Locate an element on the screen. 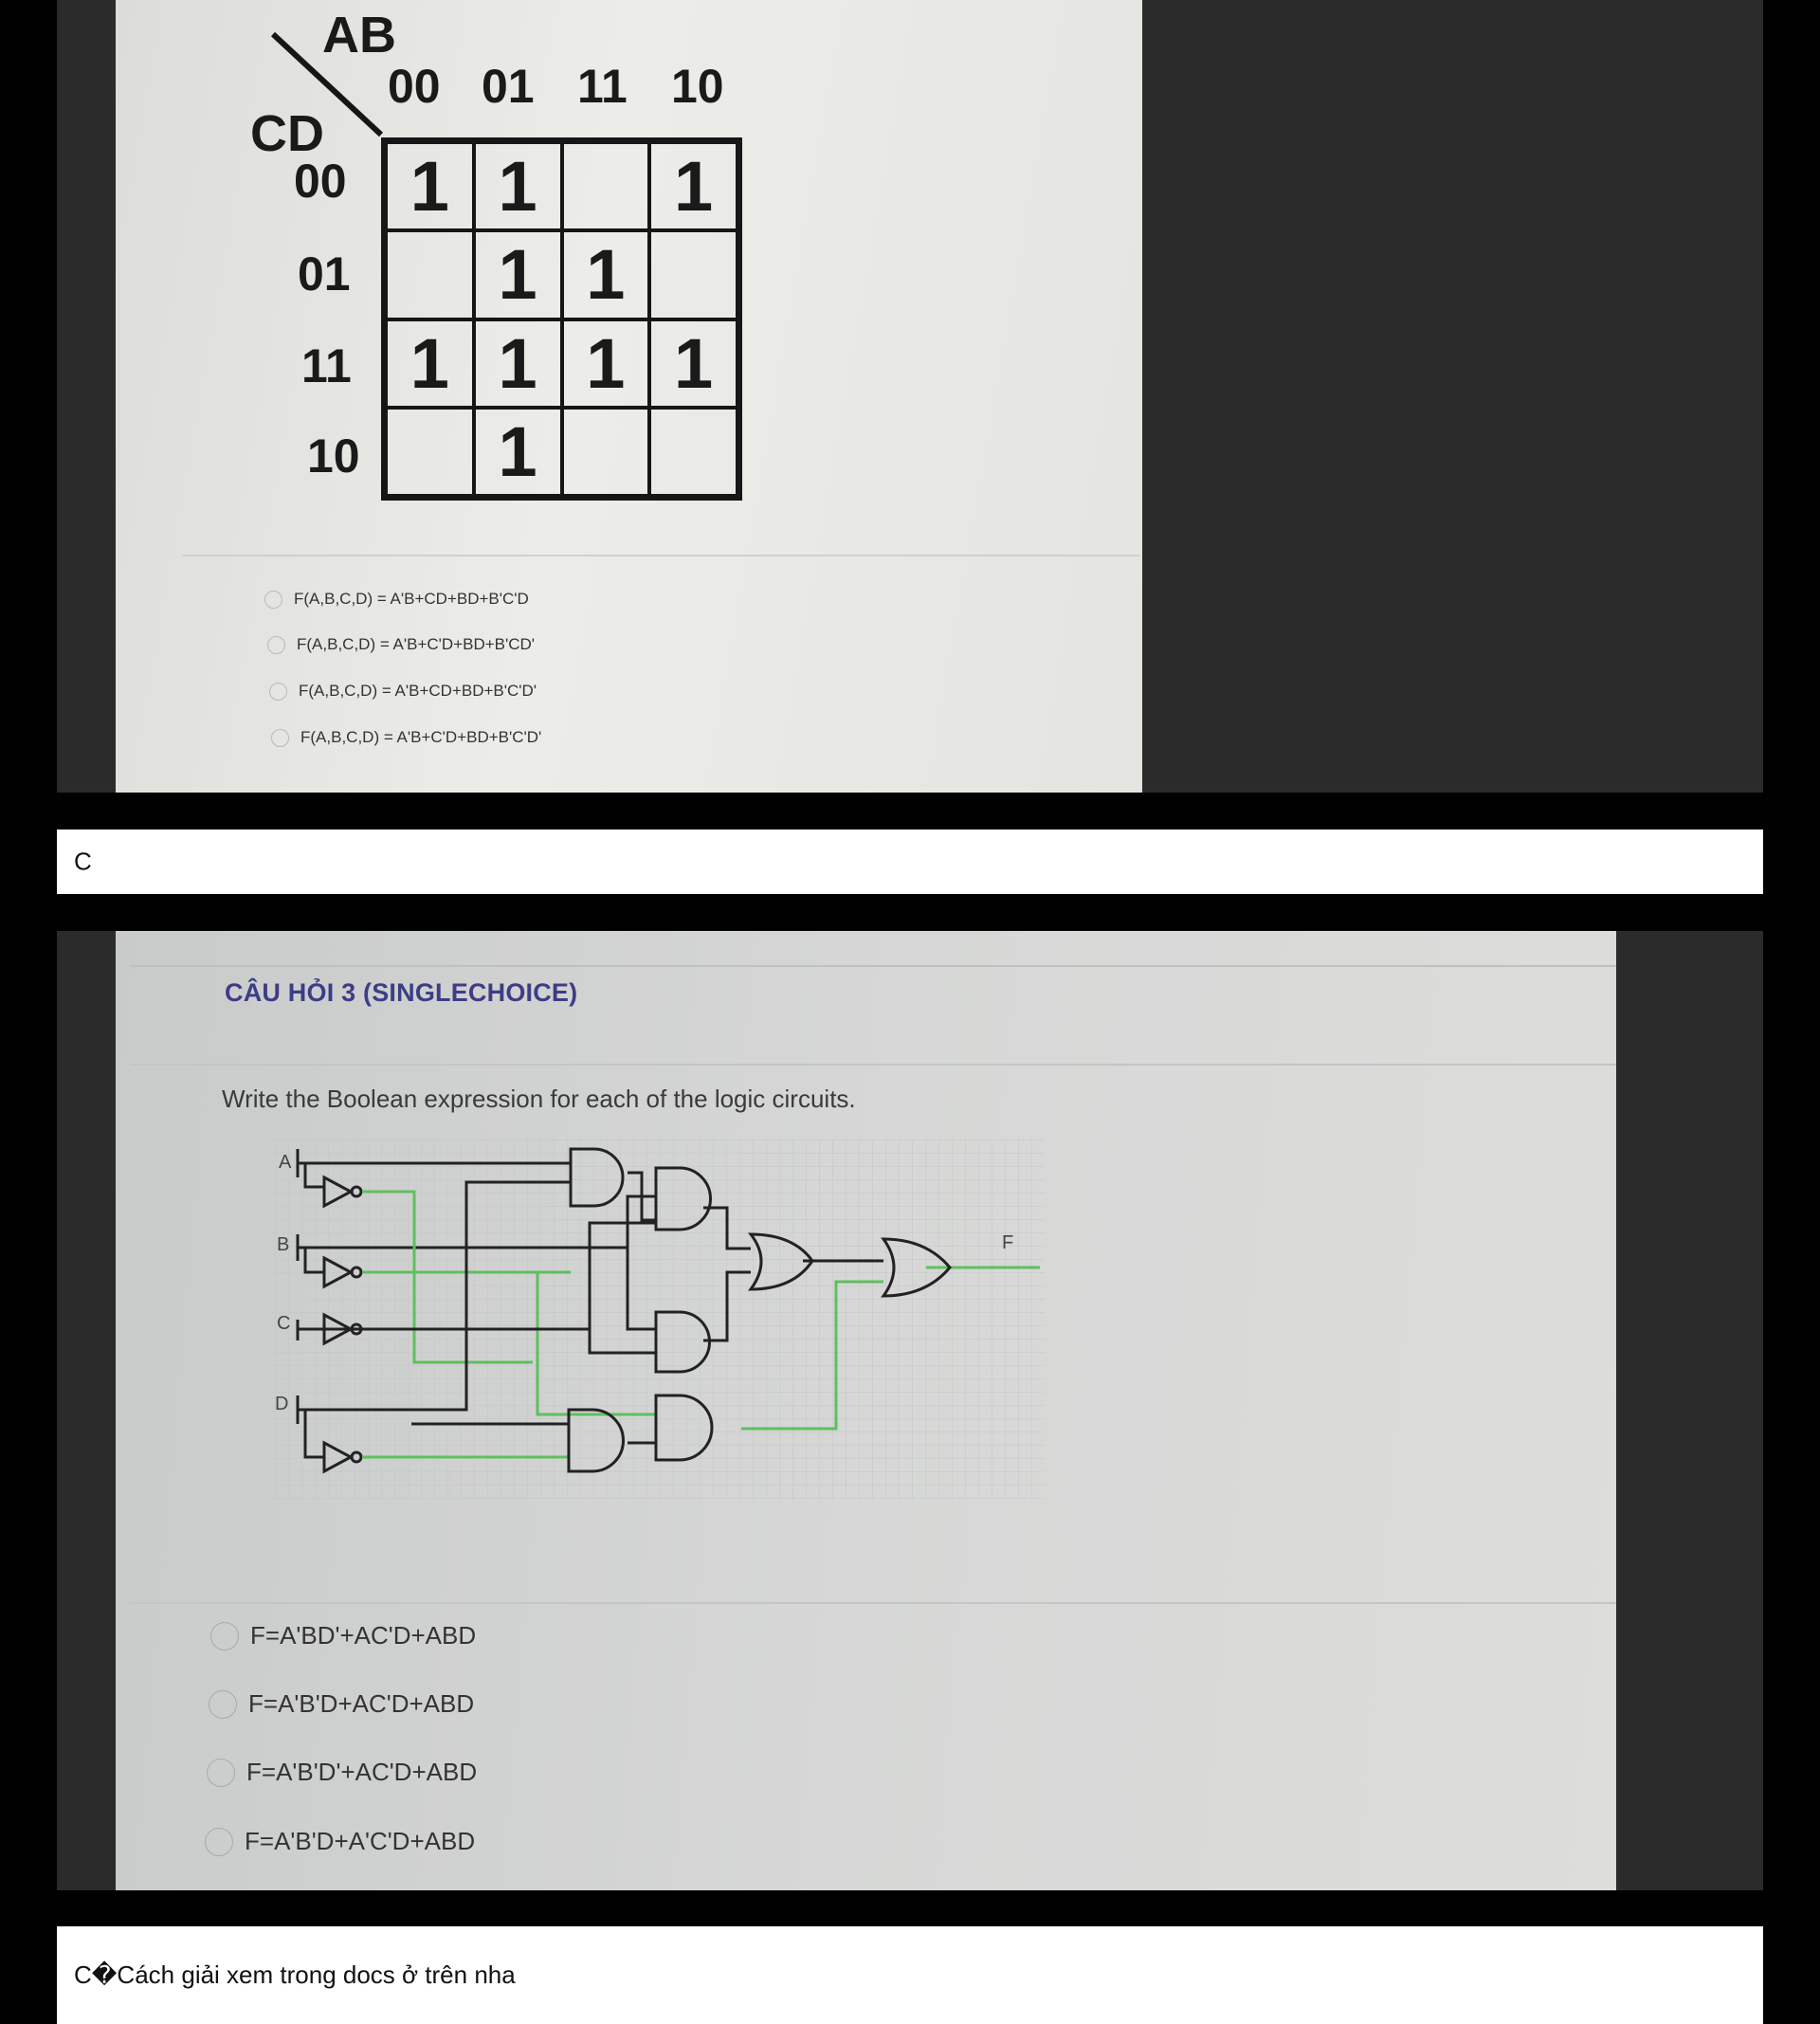  option-row: F=A'B'D+AC'D+ABD is located at coordinates (341, 1704).